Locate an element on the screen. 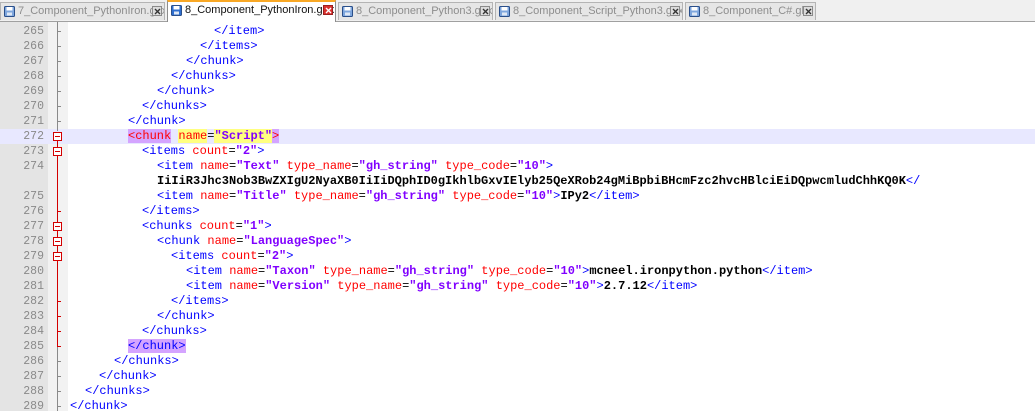  code-line: 276 </items> is located at coordinates (517, 211).